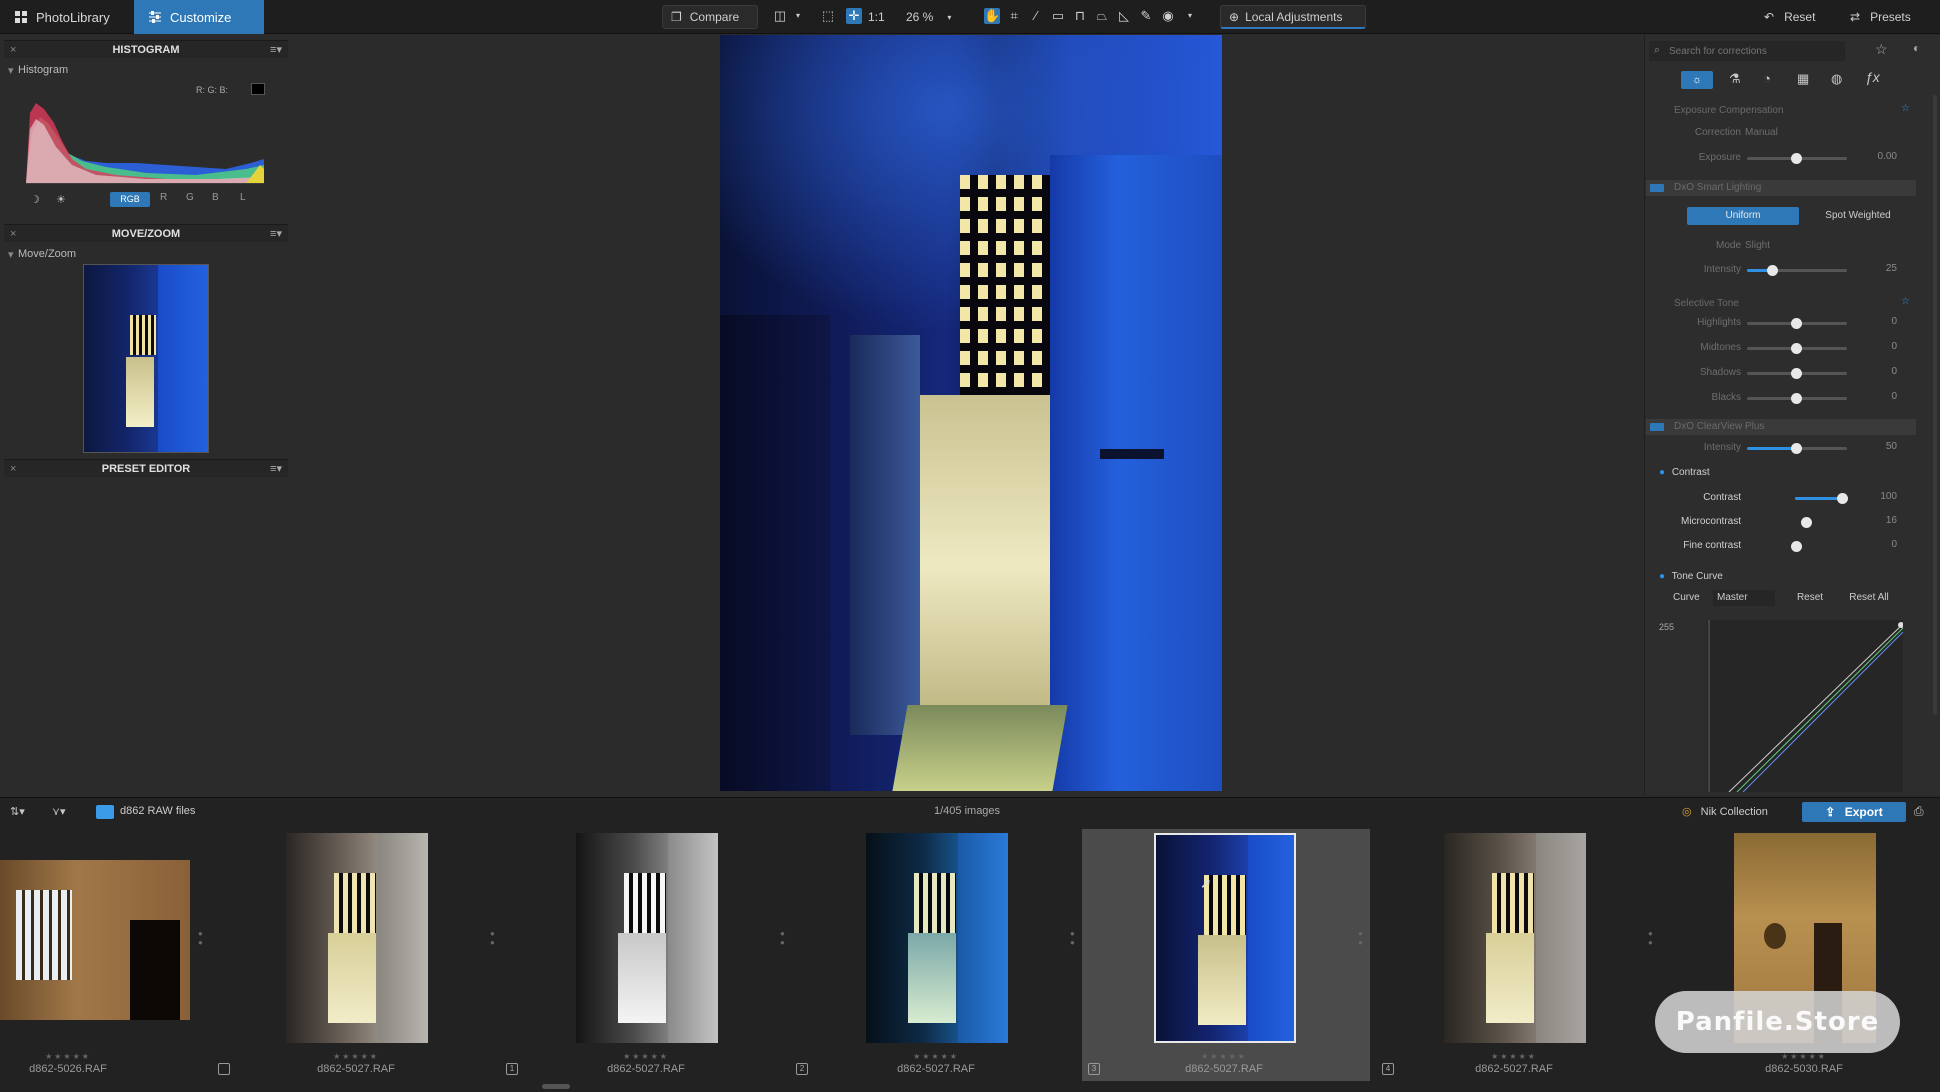 The width and height of the screenshot is (1940, 1092). What do you see at coordinates (1836, 79) in the screenshot?
I see `local-tab-icon: ◍` at bounding box center [1836, 79].